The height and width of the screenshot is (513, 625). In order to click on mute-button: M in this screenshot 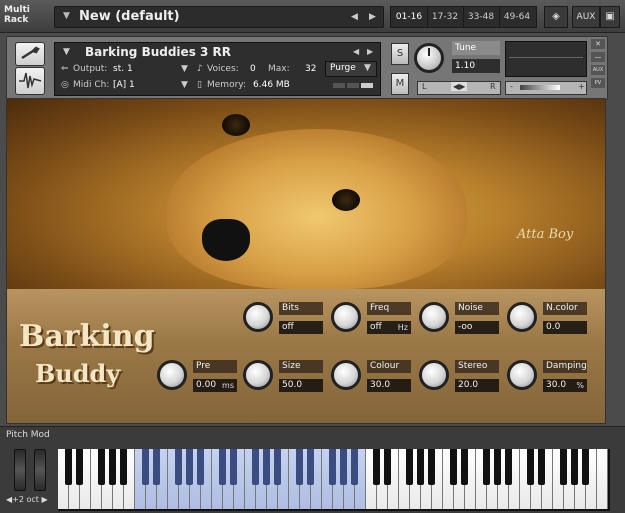, I will do `click(400, 84)`.